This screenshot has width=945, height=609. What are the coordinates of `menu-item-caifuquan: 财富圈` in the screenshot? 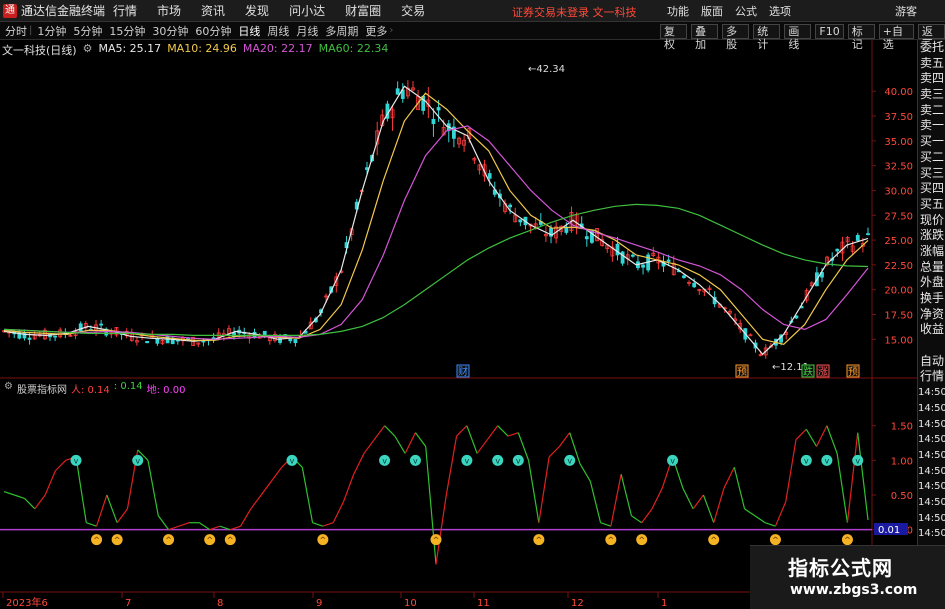 It's located at (363, 10).